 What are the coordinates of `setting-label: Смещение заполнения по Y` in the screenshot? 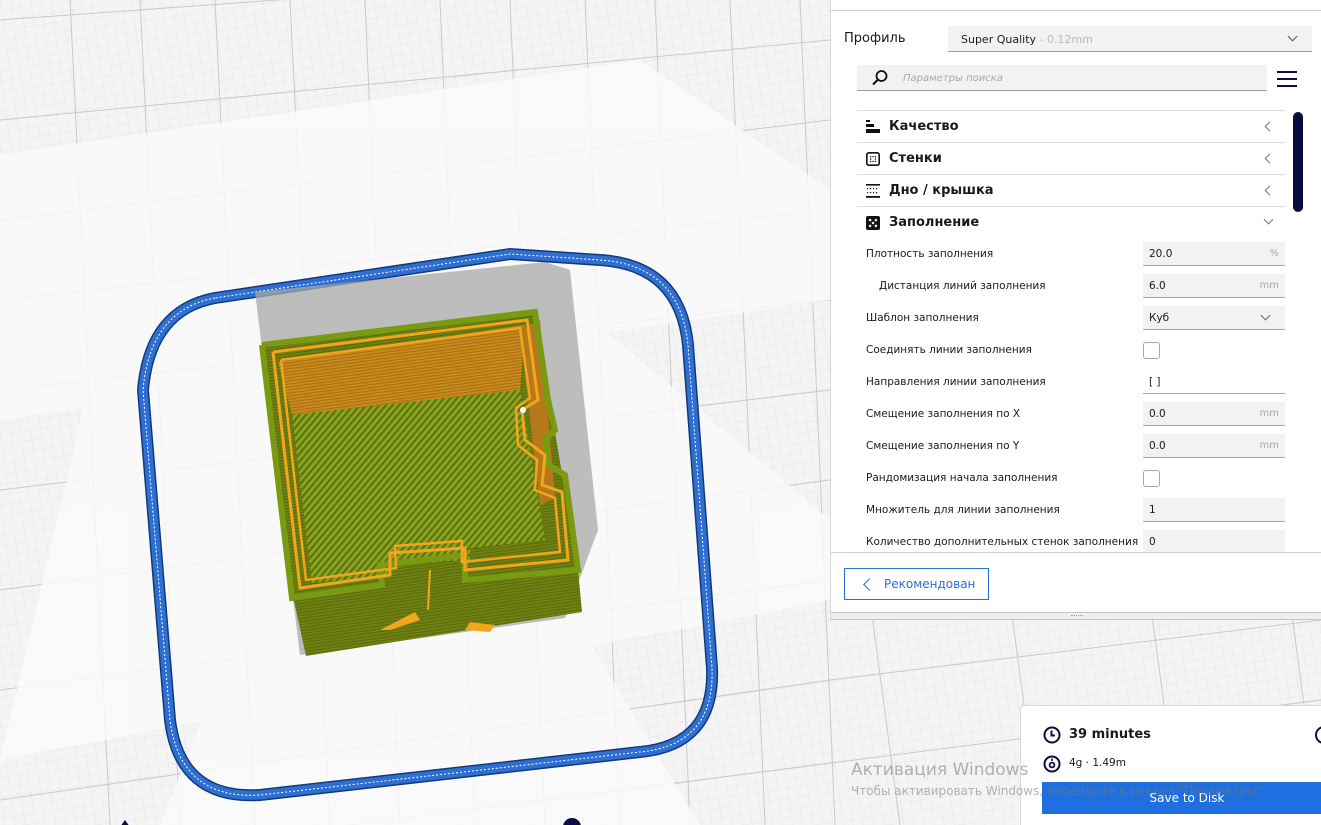 It's located at (943, 446).